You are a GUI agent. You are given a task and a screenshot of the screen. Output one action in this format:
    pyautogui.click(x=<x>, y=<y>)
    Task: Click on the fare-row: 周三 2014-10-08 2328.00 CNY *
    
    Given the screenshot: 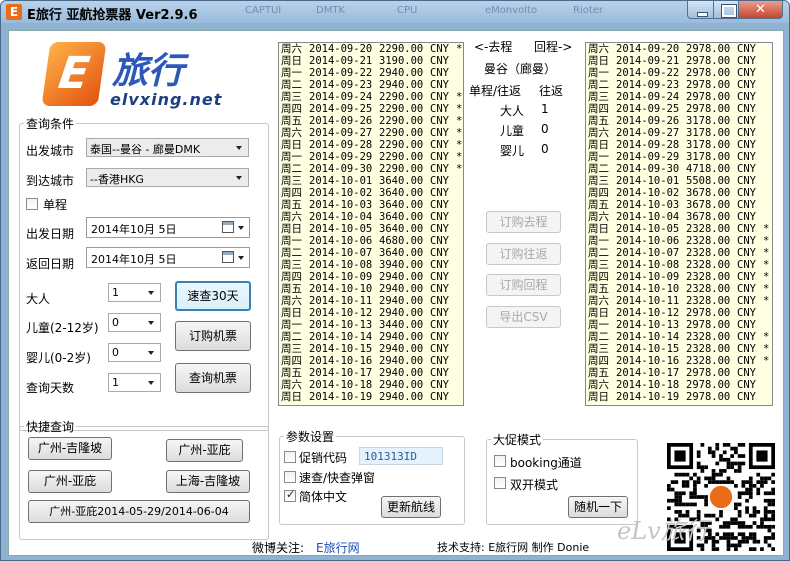 What is the action you would take?
    pyautogui.click(x=679, y=265)
    